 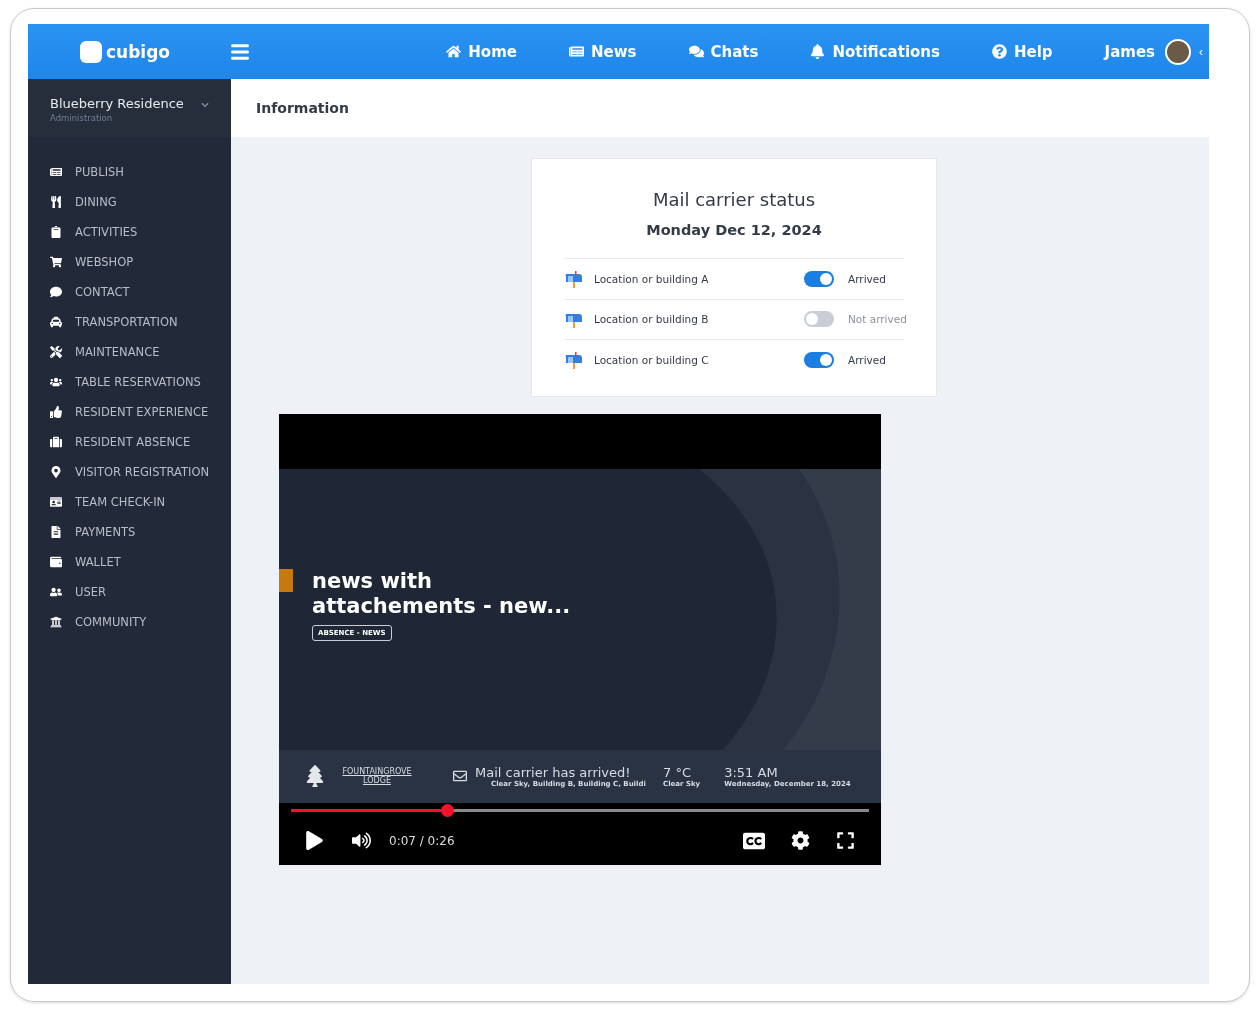 What do you see at coordinates (56, 592) in the screenshot?
I see `users-icon` at bounding box center [56, 592].